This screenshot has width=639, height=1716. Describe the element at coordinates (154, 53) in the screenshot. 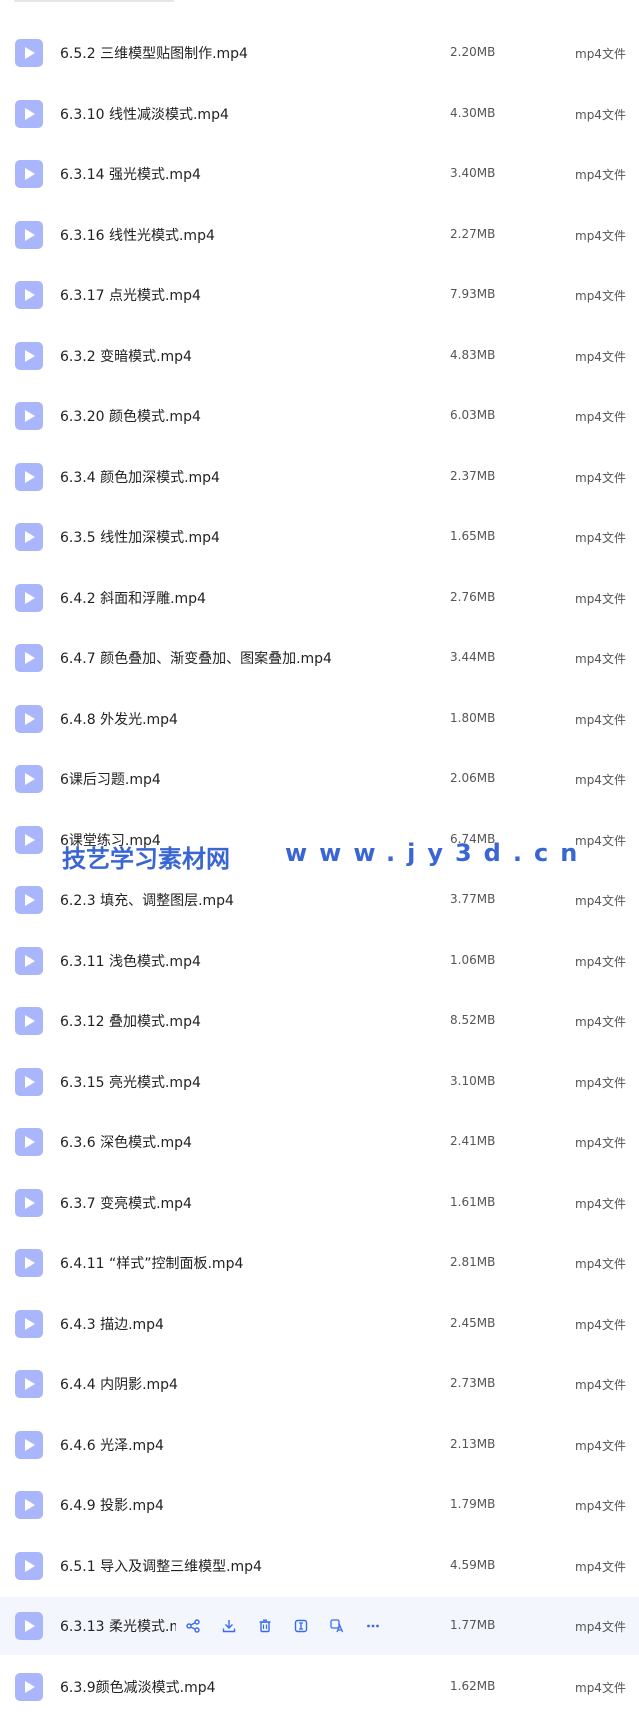

I see `file-name: 6.5.2 三维模型贴图制作.mp4` at that location.